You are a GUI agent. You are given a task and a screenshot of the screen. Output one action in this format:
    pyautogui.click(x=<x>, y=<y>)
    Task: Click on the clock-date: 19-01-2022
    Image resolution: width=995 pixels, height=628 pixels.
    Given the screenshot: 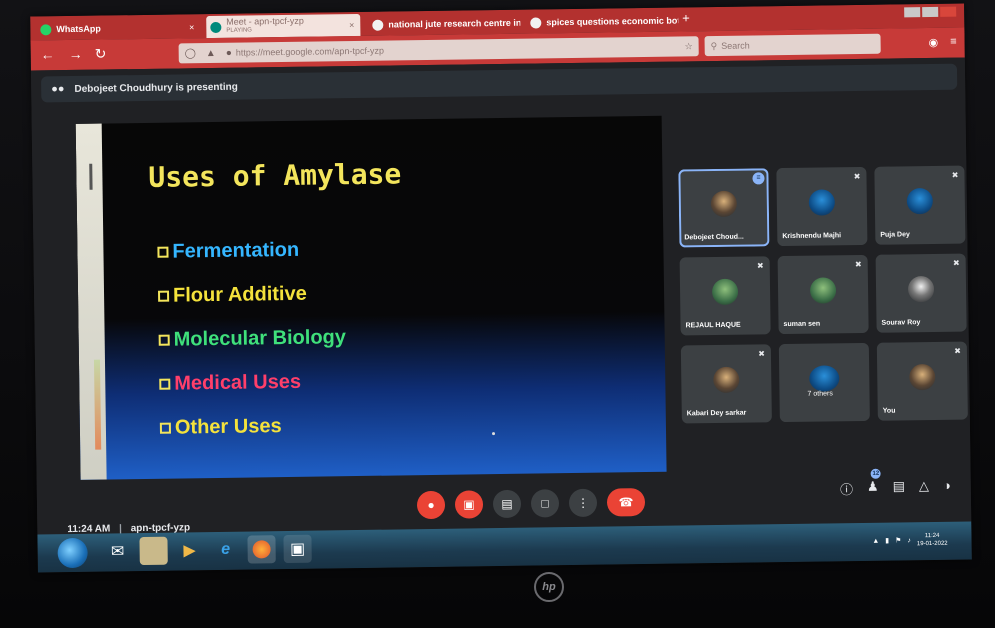 What is the action you would take?
    pyautogui.click(x=932, y=544)
    